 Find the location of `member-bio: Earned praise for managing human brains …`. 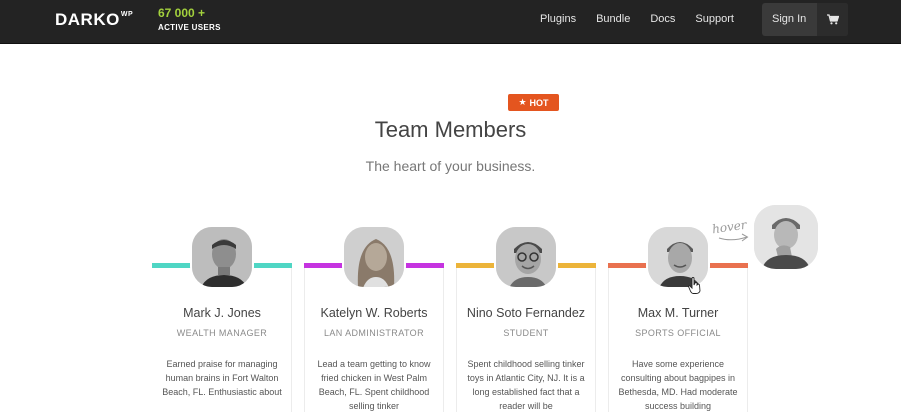

member-bio: Earned praise for managing human brains … is located at coordinates (222, 378).